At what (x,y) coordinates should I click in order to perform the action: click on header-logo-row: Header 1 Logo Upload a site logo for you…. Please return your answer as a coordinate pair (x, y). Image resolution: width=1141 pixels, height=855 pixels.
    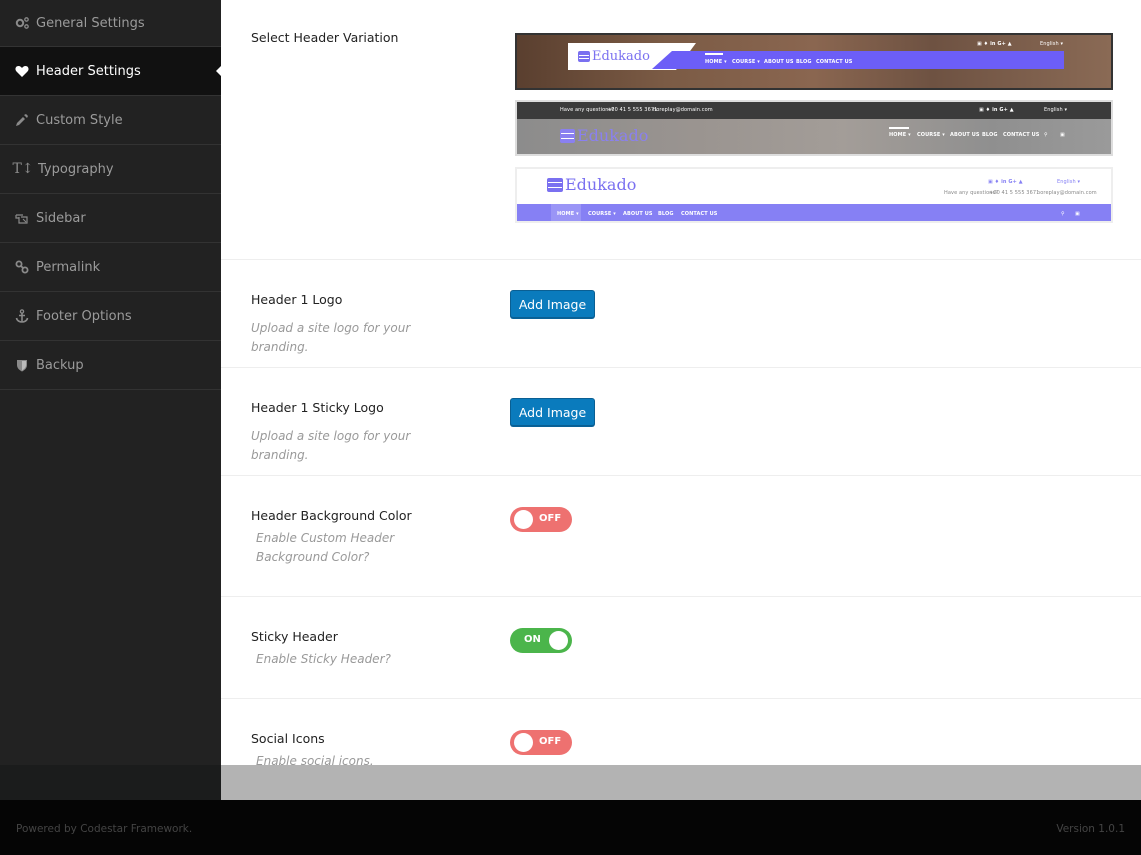
    Looking at the image, I should click on (681, 314).